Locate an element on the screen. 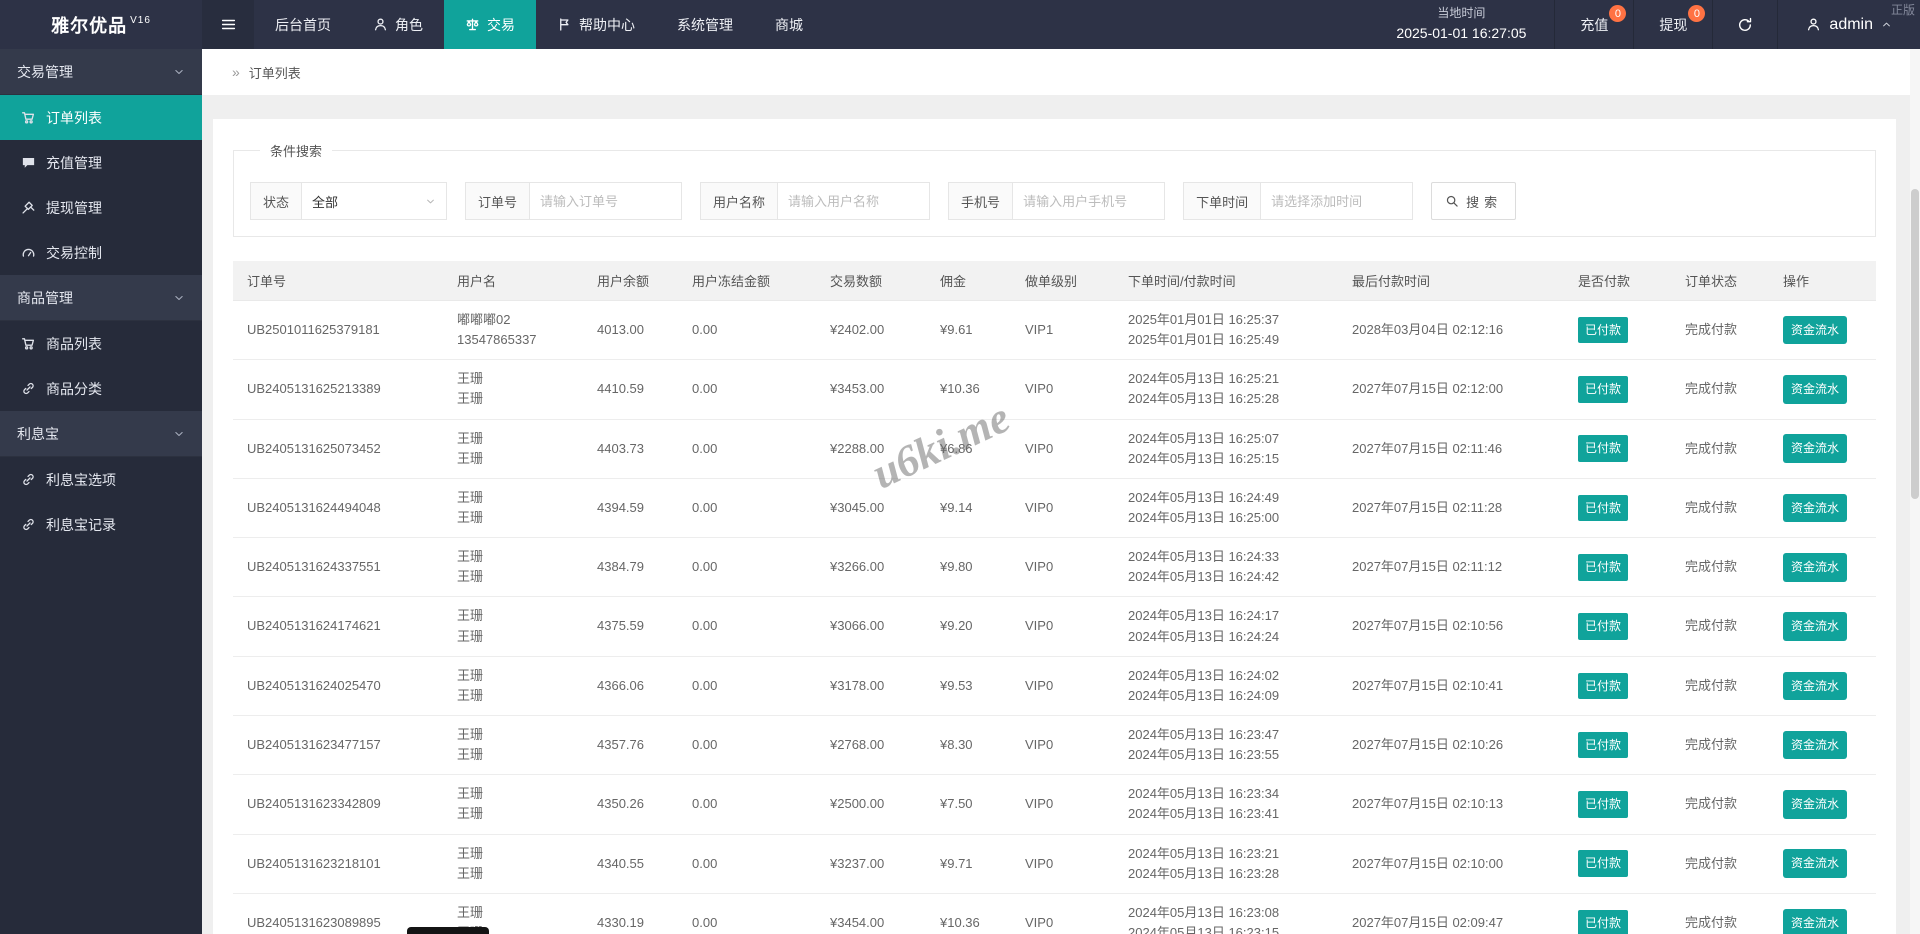  status-select: 全部 is located at coordinates (375, 201).